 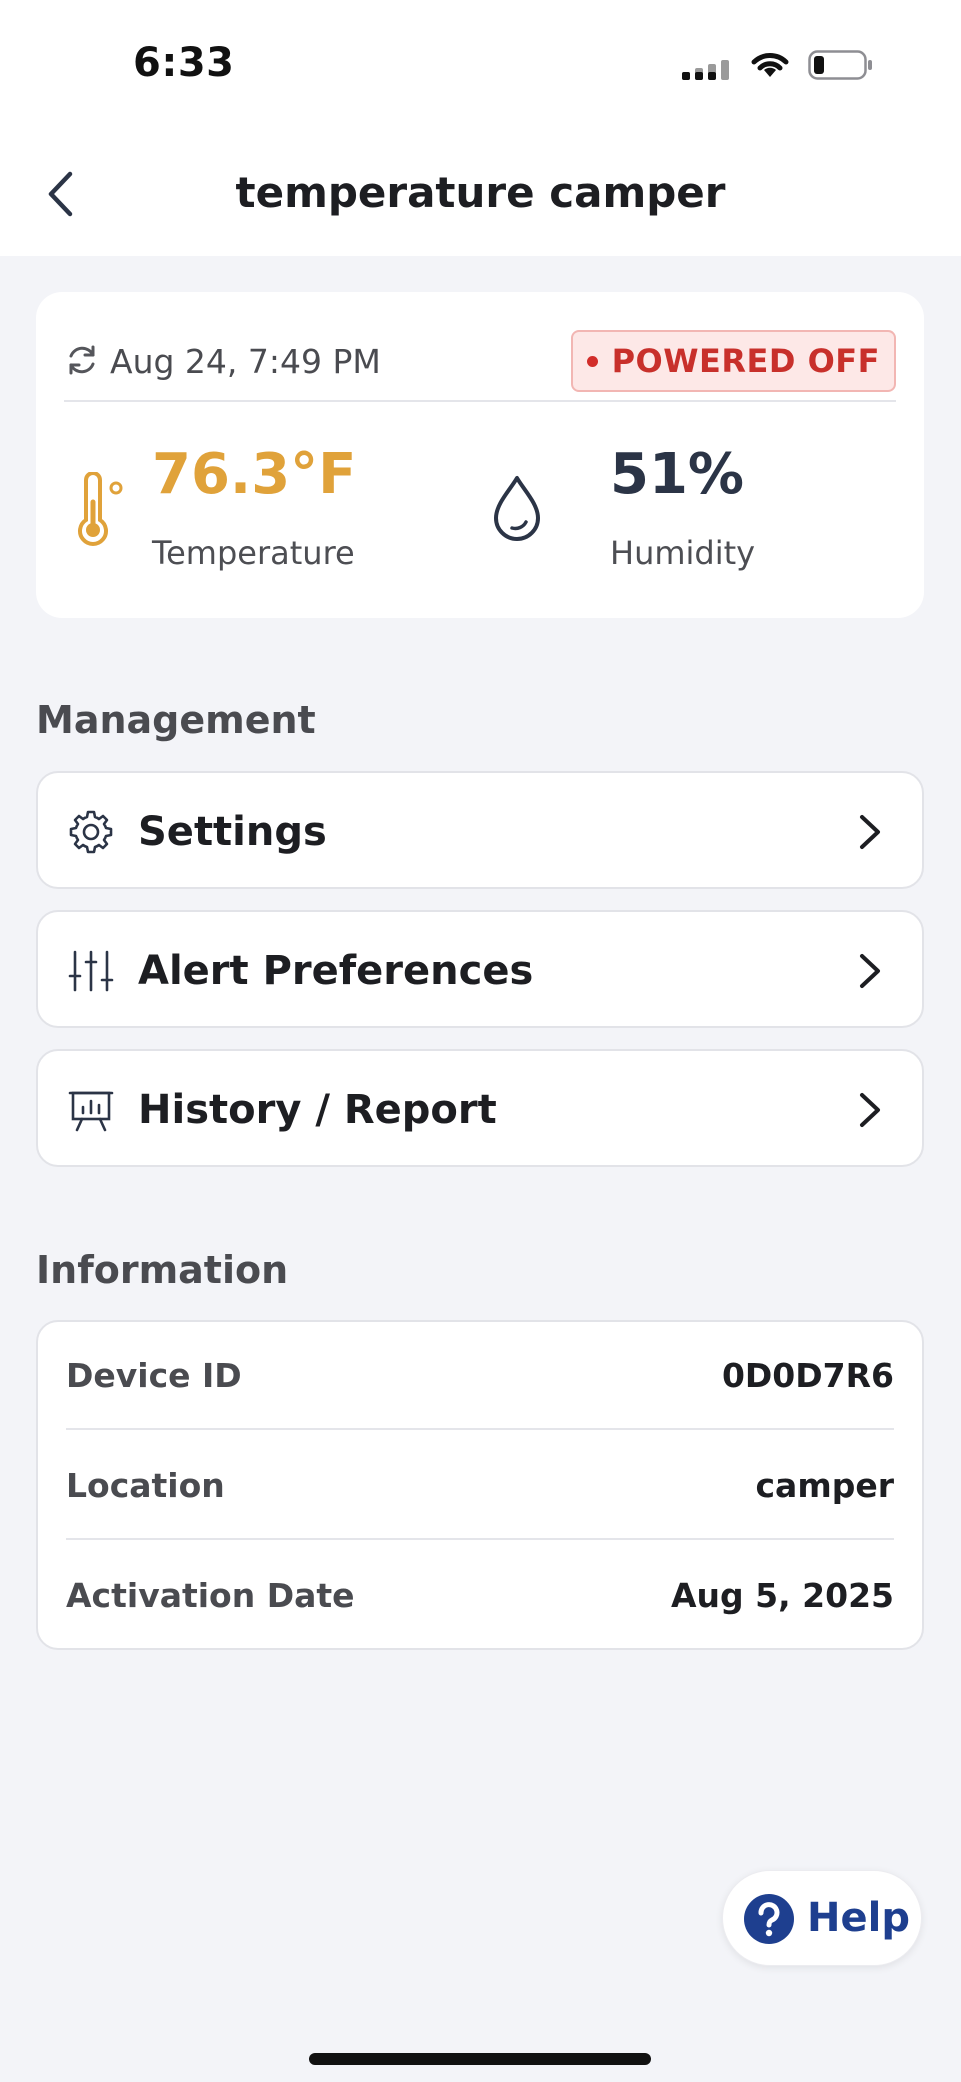 What do you see at coordinates (690, 512) in the screenshot?
I see `humidity-metric: 51% Humidity` at bounding box center [690, 512].